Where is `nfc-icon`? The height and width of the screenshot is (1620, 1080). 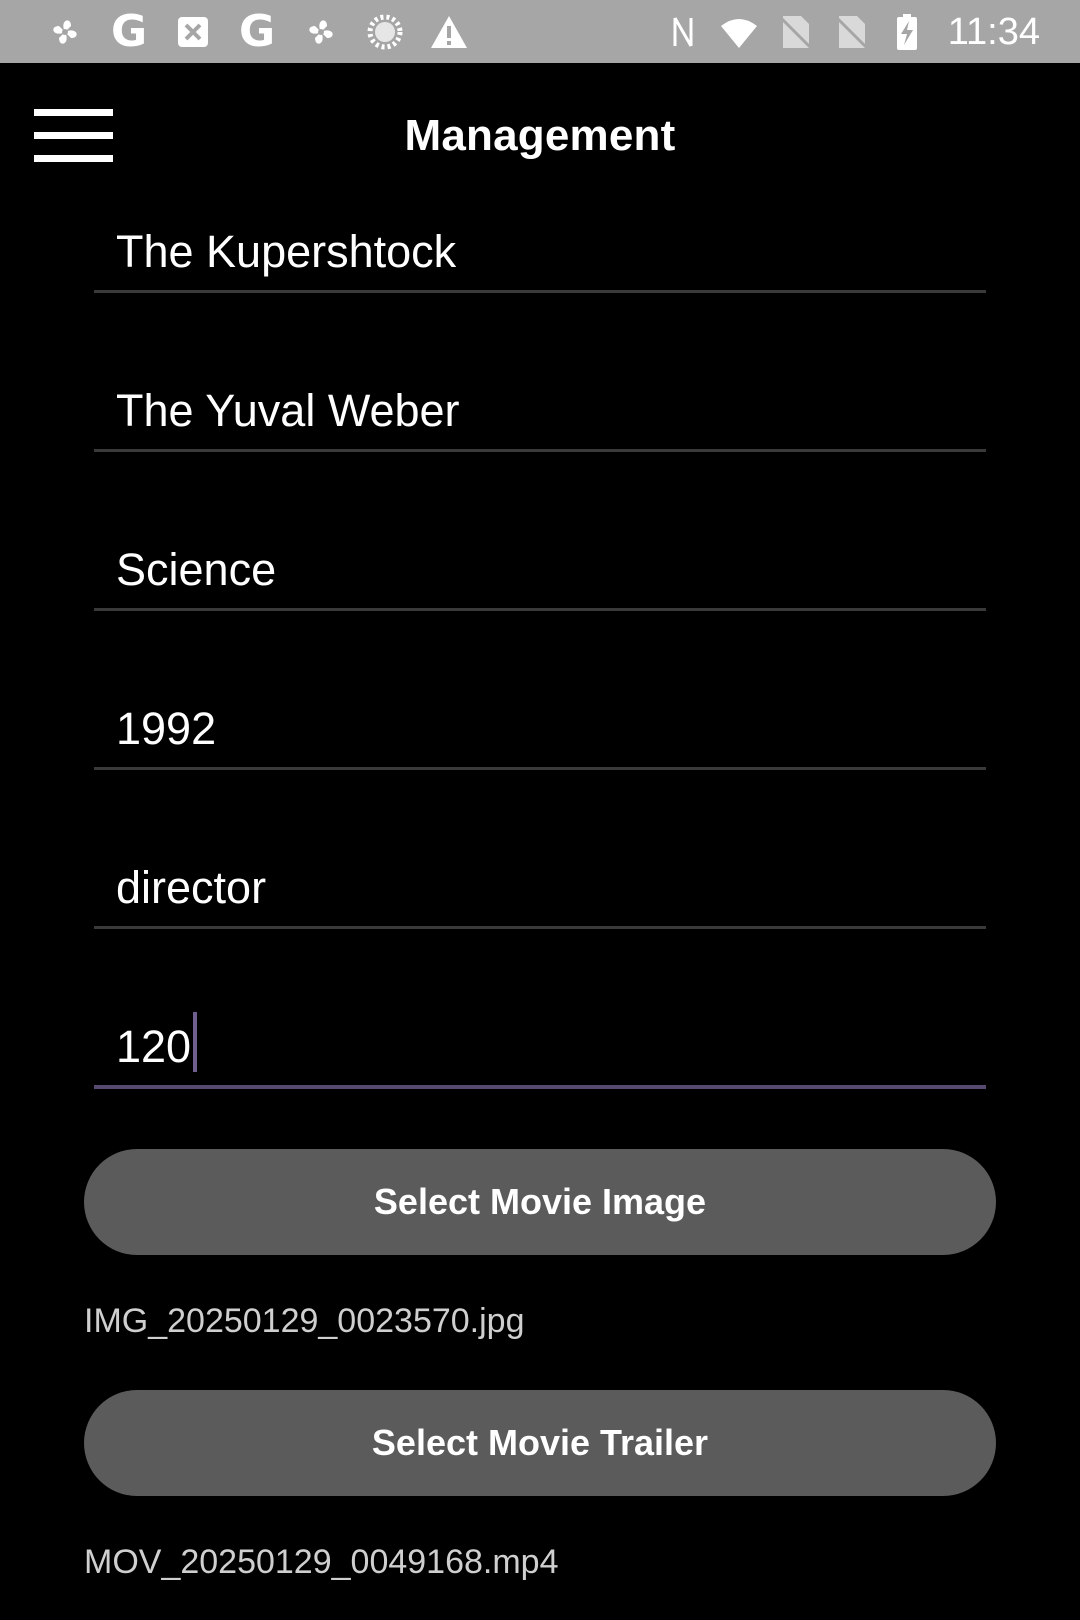 nfc-icon is located at coordinates (683, 32).